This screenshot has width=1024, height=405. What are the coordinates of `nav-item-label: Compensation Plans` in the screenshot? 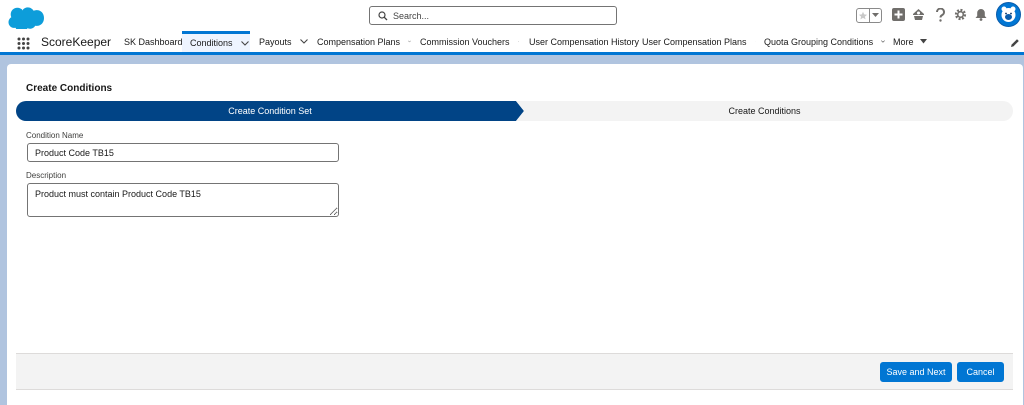 It's located at (359, 41).